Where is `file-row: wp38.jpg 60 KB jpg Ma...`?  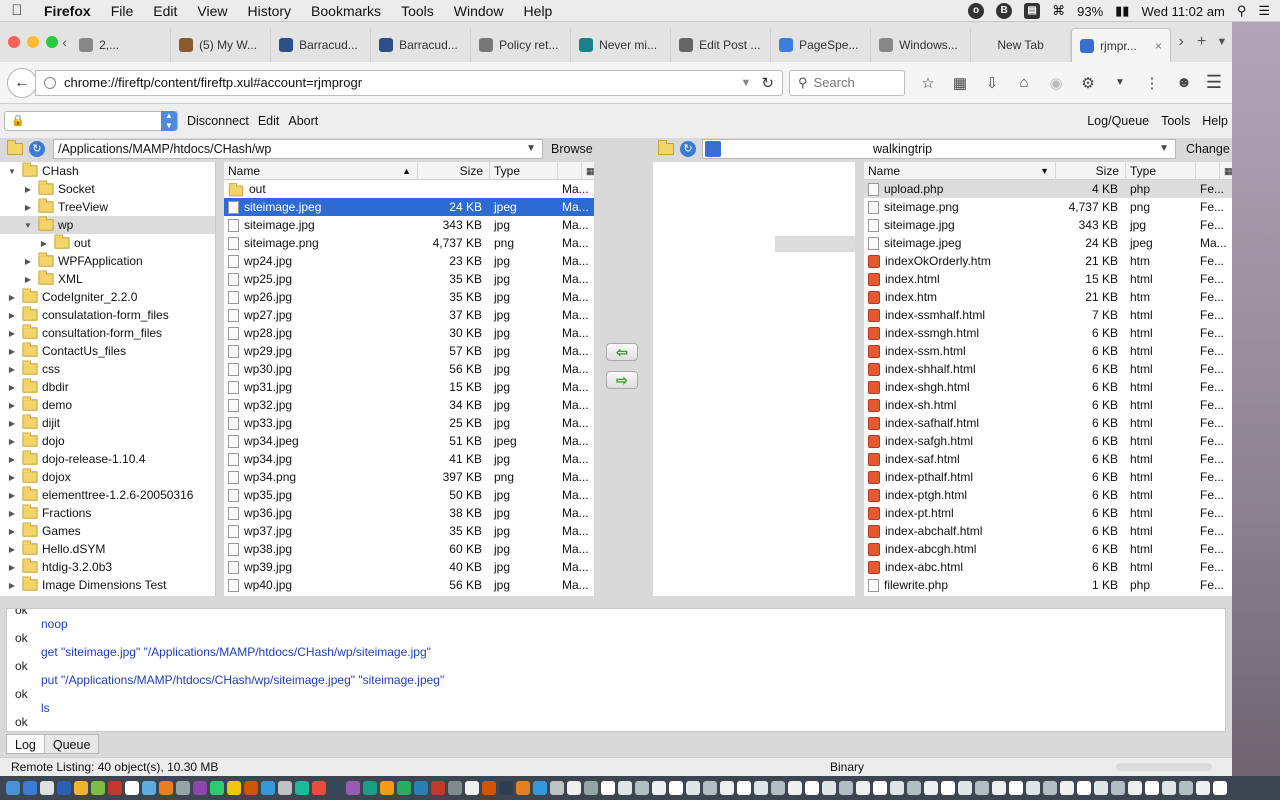
file-row: wp38.jpg 60 KB jpg Ma... is located at coordinates (409, 549).